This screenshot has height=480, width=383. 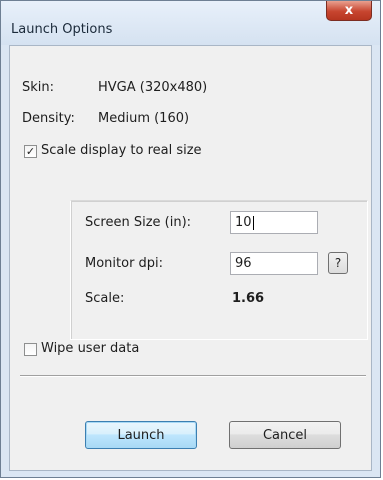 What do you see at coordinates (105, 298) in the screenshot?
I see `scale-label: Scale:` at bounding box center [105, 298].